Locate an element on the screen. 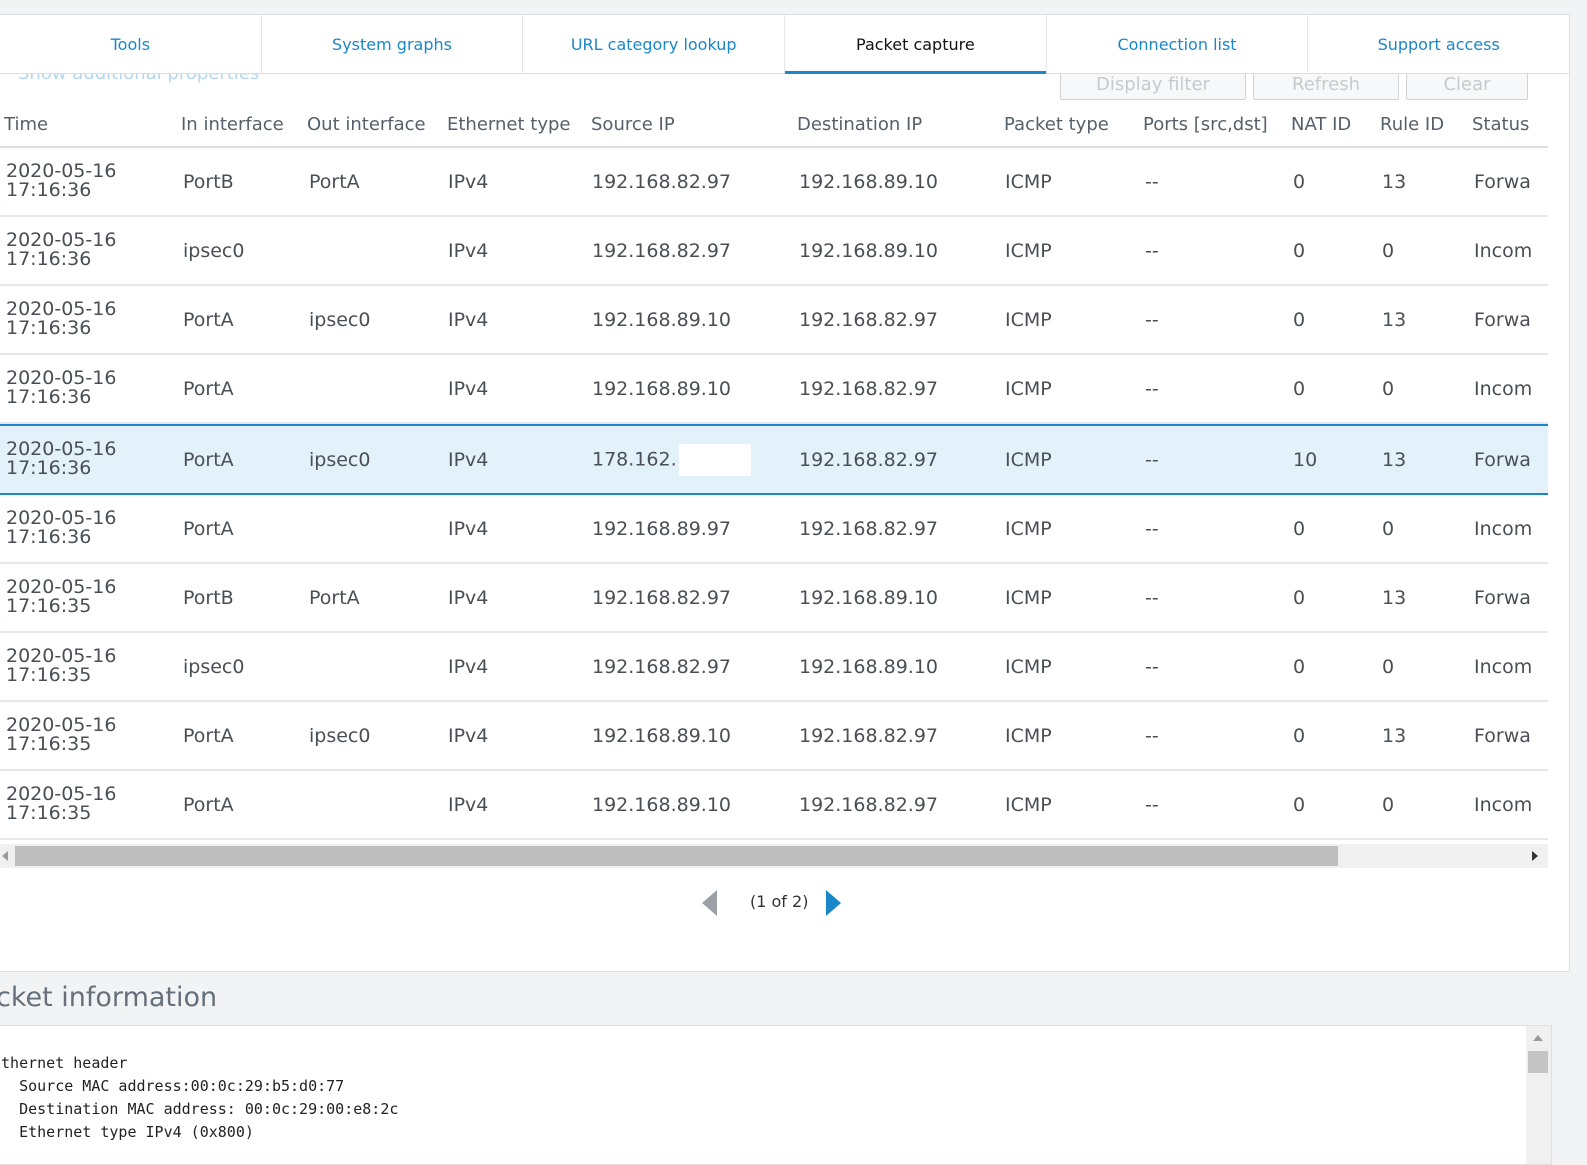 The width and height of the screenshot is (1587, 1165). rule-cell: 13 is located at coordinates (1394, 735).